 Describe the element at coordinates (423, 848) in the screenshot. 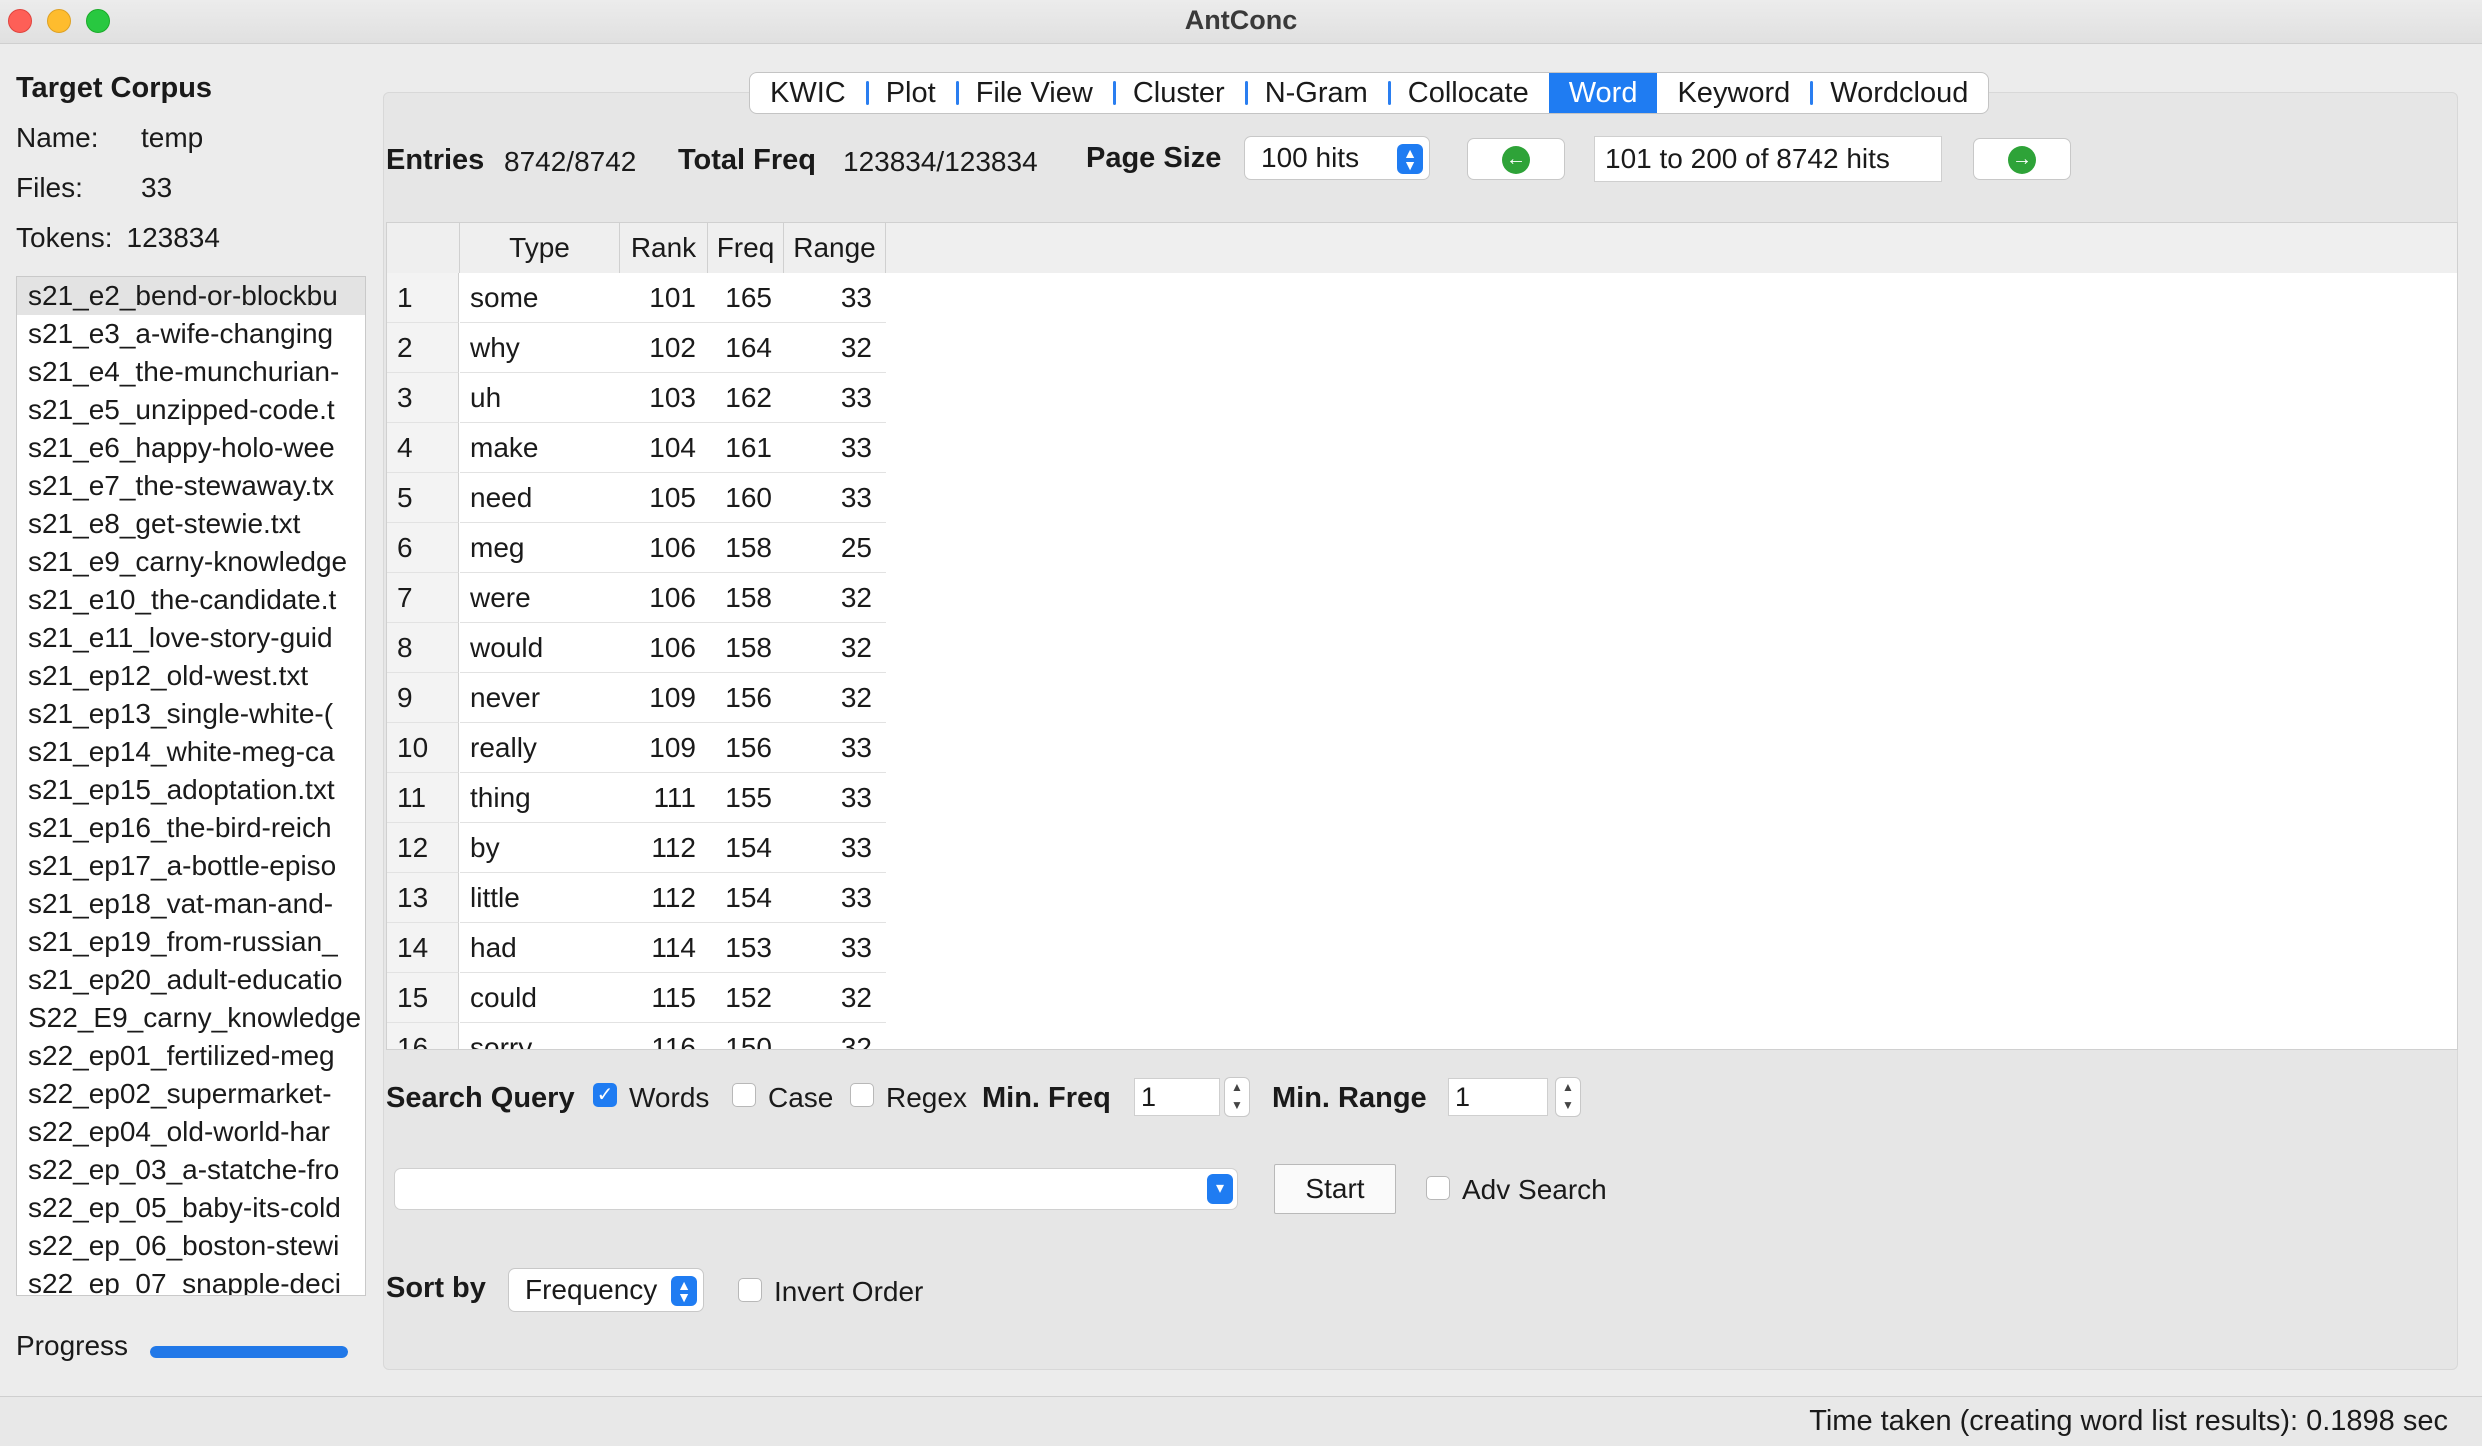

I see `cell-idx: 12` at that location.